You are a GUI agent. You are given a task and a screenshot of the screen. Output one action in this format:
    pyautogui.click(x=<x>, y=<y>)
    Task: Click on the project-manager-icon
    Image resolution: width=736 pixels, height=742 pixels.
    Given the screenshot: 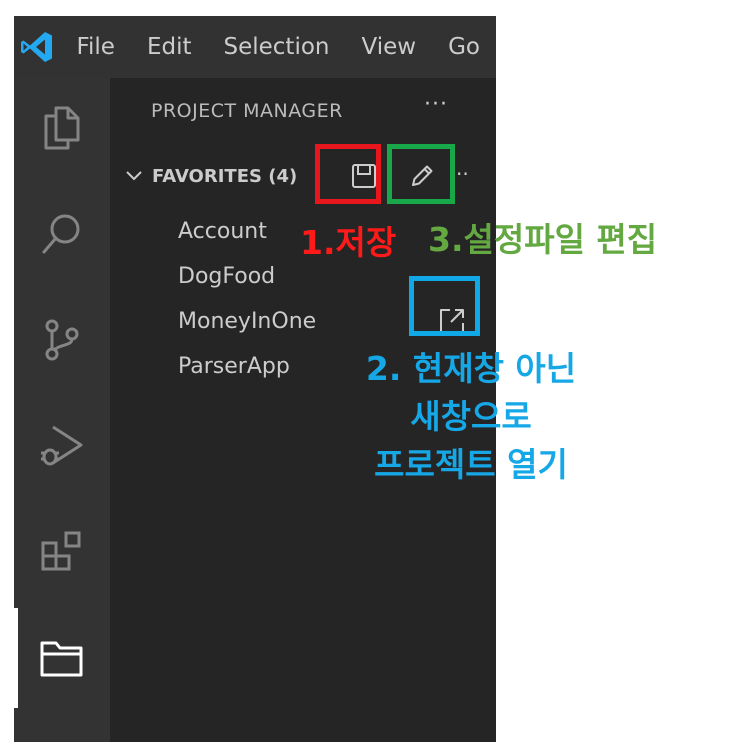 What is the action you would take?
    pyautogui.click(x=62, y=658)
    